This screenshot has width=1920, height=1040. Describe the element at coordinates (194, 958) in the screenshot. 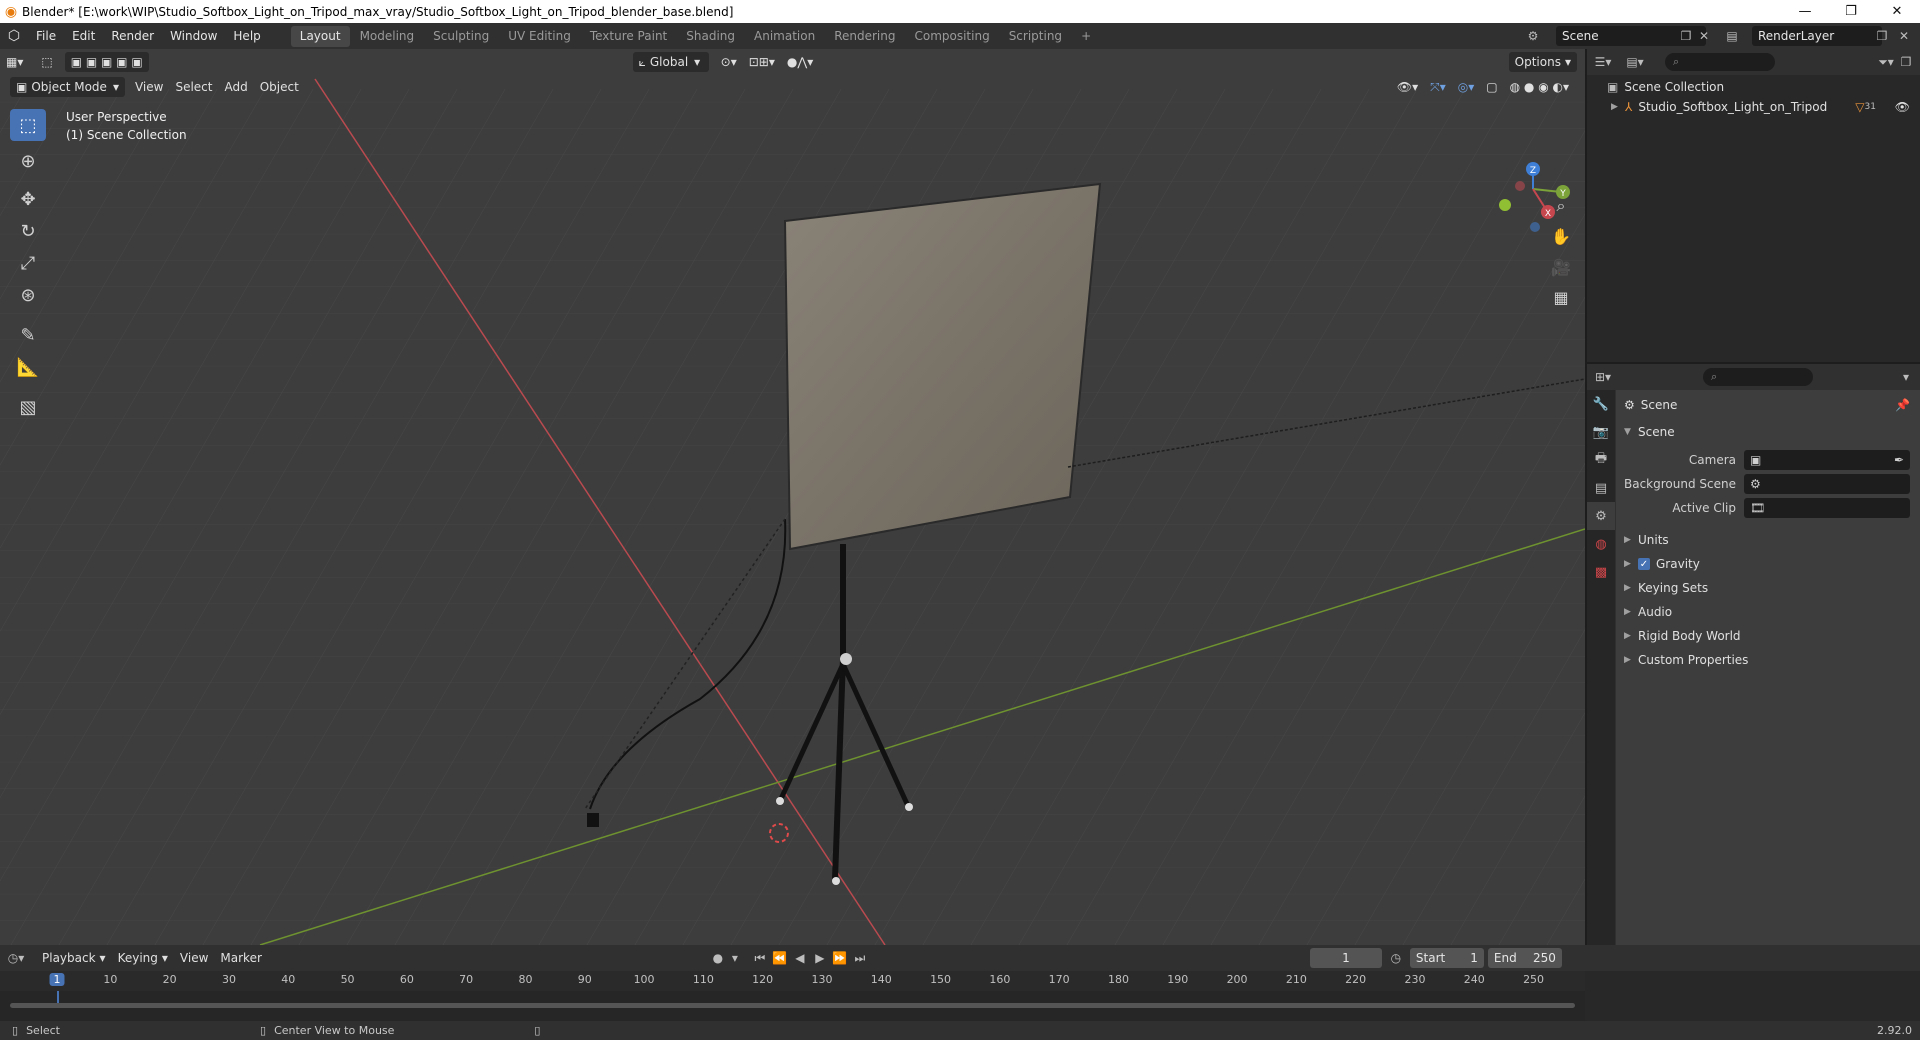

I see `menu-timeline-view: View` at that location.